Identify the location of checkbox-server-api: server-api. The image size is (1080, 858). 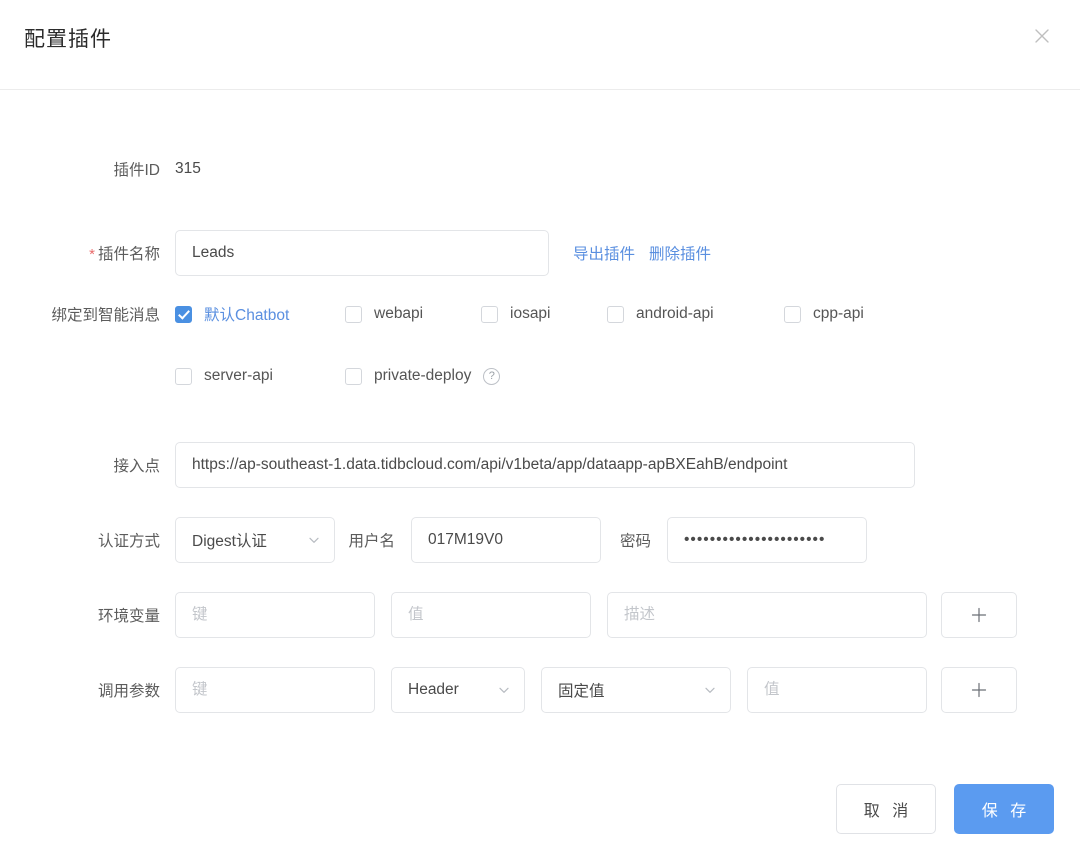
(260, 376).